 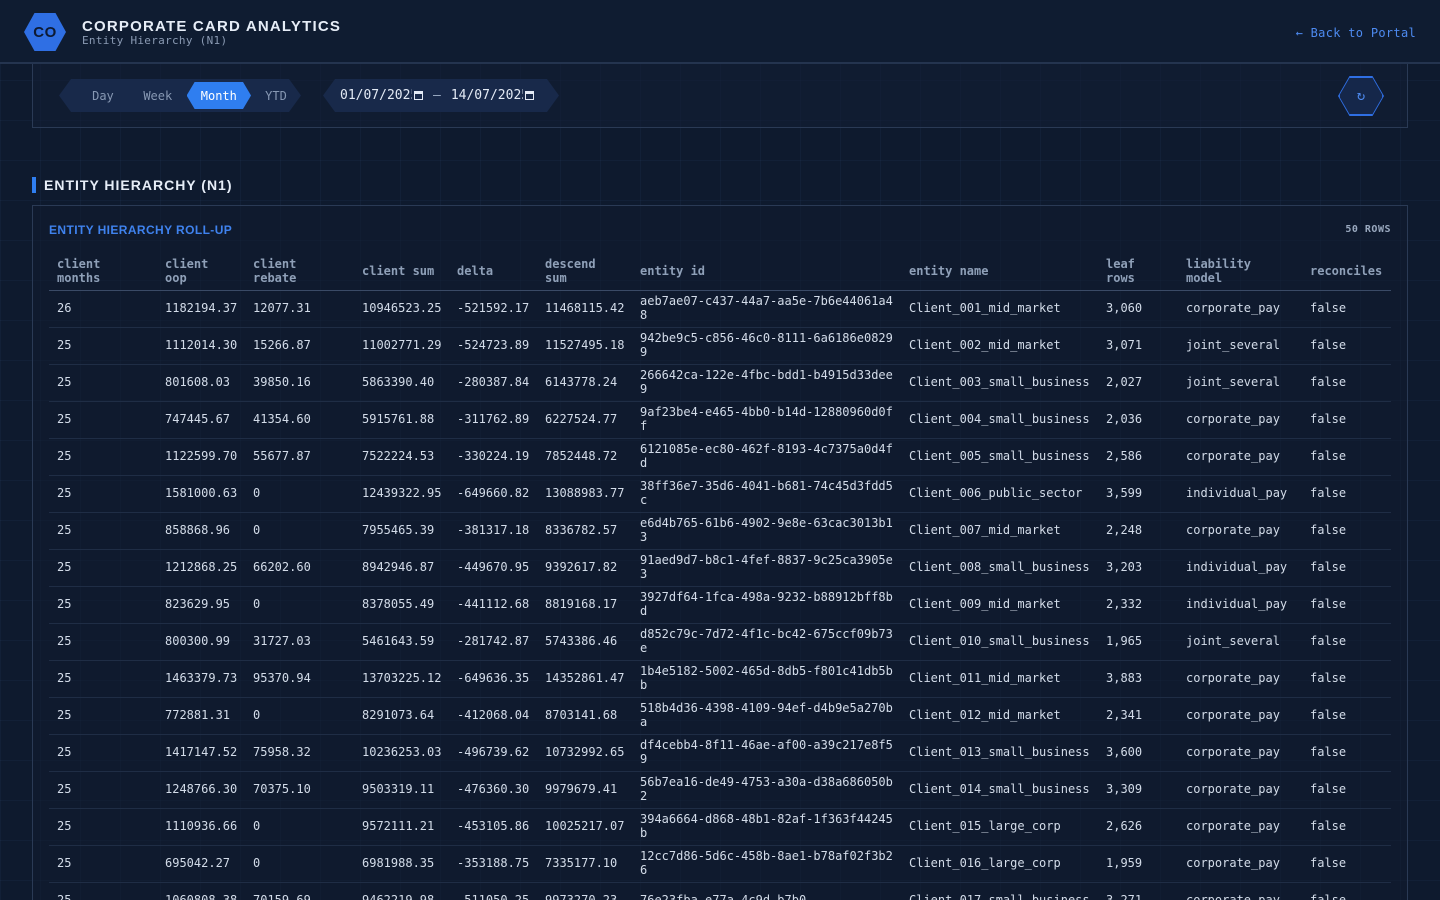 What do you see at coordinates (201, 383) in the screenshot?
I see `table-cell: 801608.03` at bounding box center [201, 383].